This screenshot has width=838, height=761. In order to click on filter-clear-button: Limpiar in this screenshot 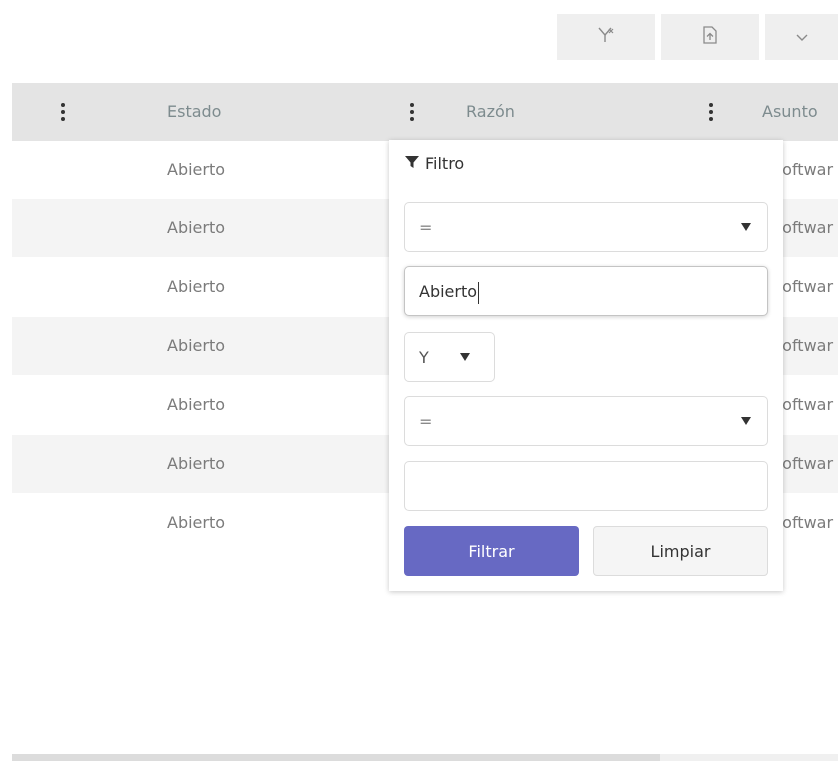, I will do `click(680, 551)`.